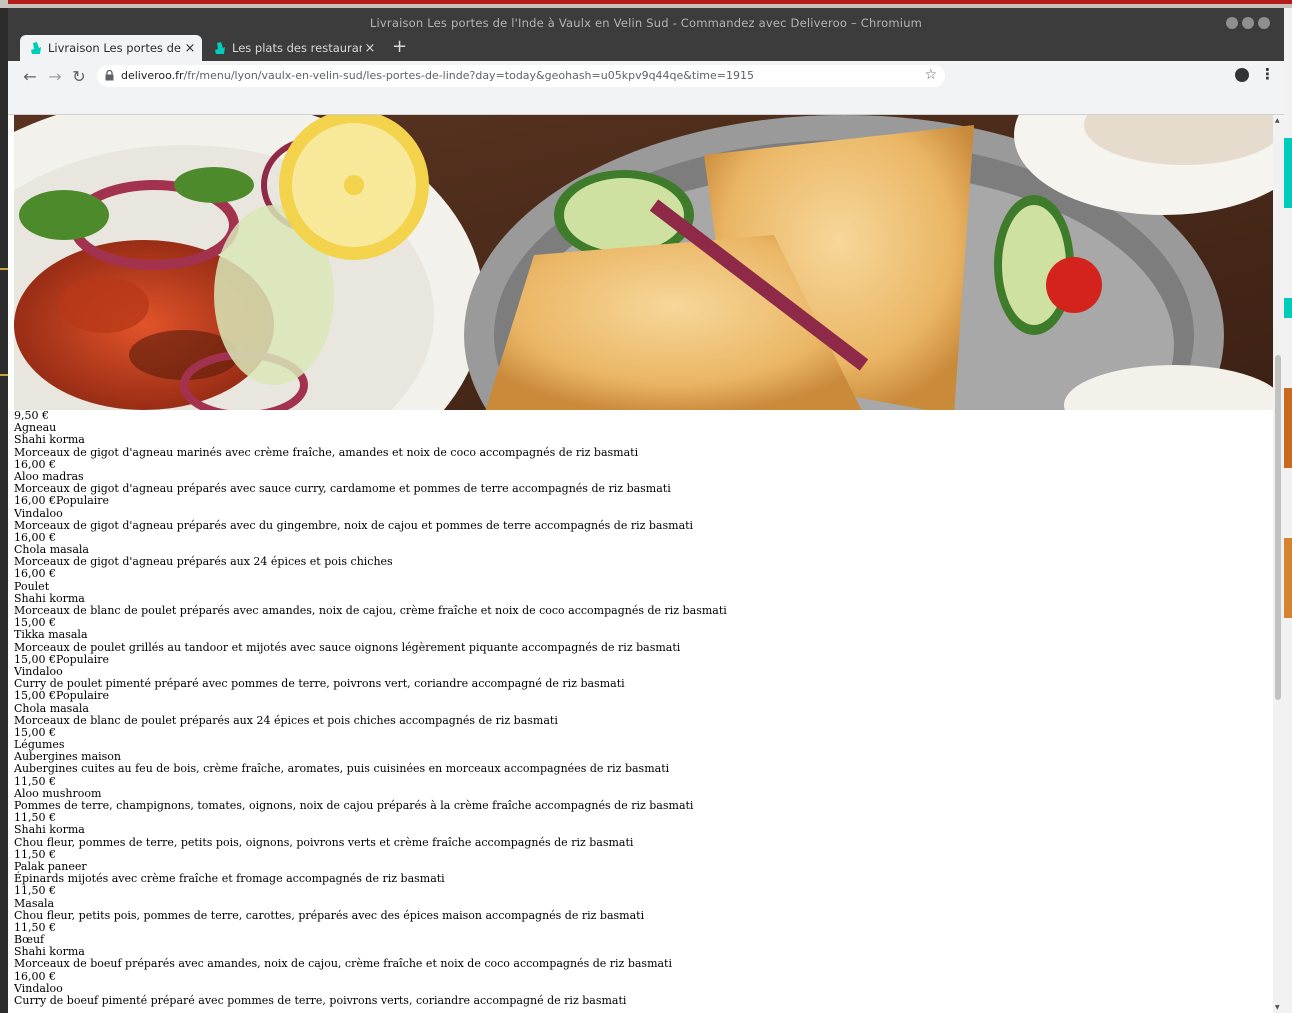 The width and height of the screenshot is (1292, 1013). What do you see at coordinates (35, 428) in the screenshot?
I see `menu-text-line: Agneau` at bounding box center [35, 428].